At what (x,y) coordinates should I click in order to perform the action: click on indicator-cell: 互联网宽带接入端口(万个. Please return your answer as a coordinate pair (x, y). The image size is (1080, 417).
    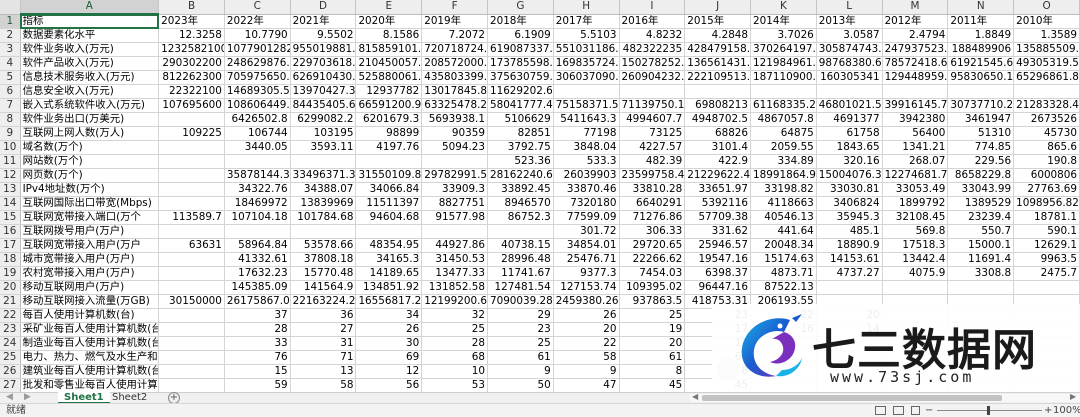
    Looking at the image, I should click on (90, 217).